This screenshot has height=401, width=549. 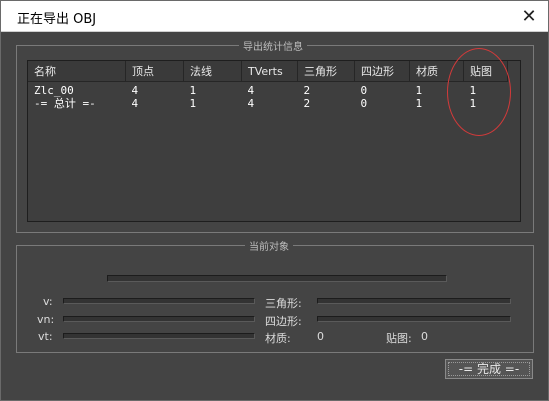 I want to click on column-header-quads: 四边形, so click(x=382, y=71).